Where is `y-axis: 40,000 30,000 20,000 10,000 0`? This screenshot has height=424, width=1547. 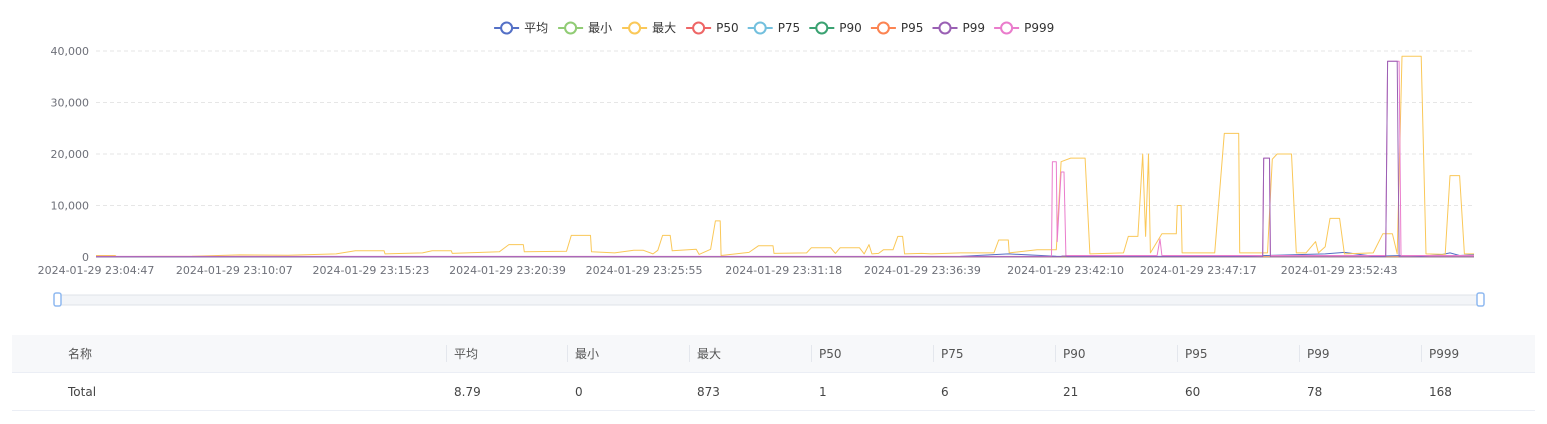
y-axis: 40,000 30,000 20,000 10,000 0 is located at coordinates (70, 154).